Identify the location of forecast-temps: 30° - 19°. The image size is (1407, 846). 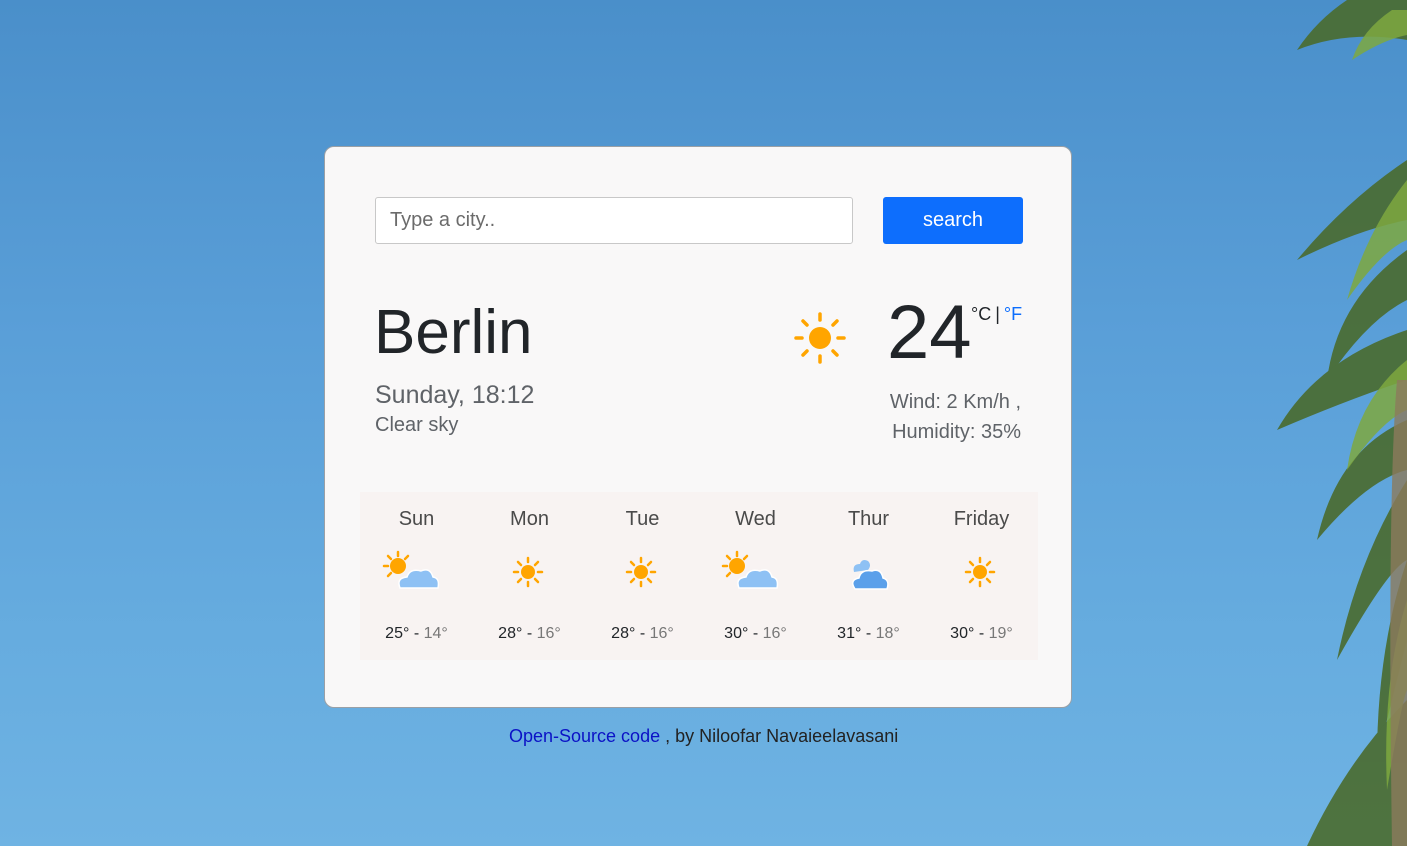
(981, 634).